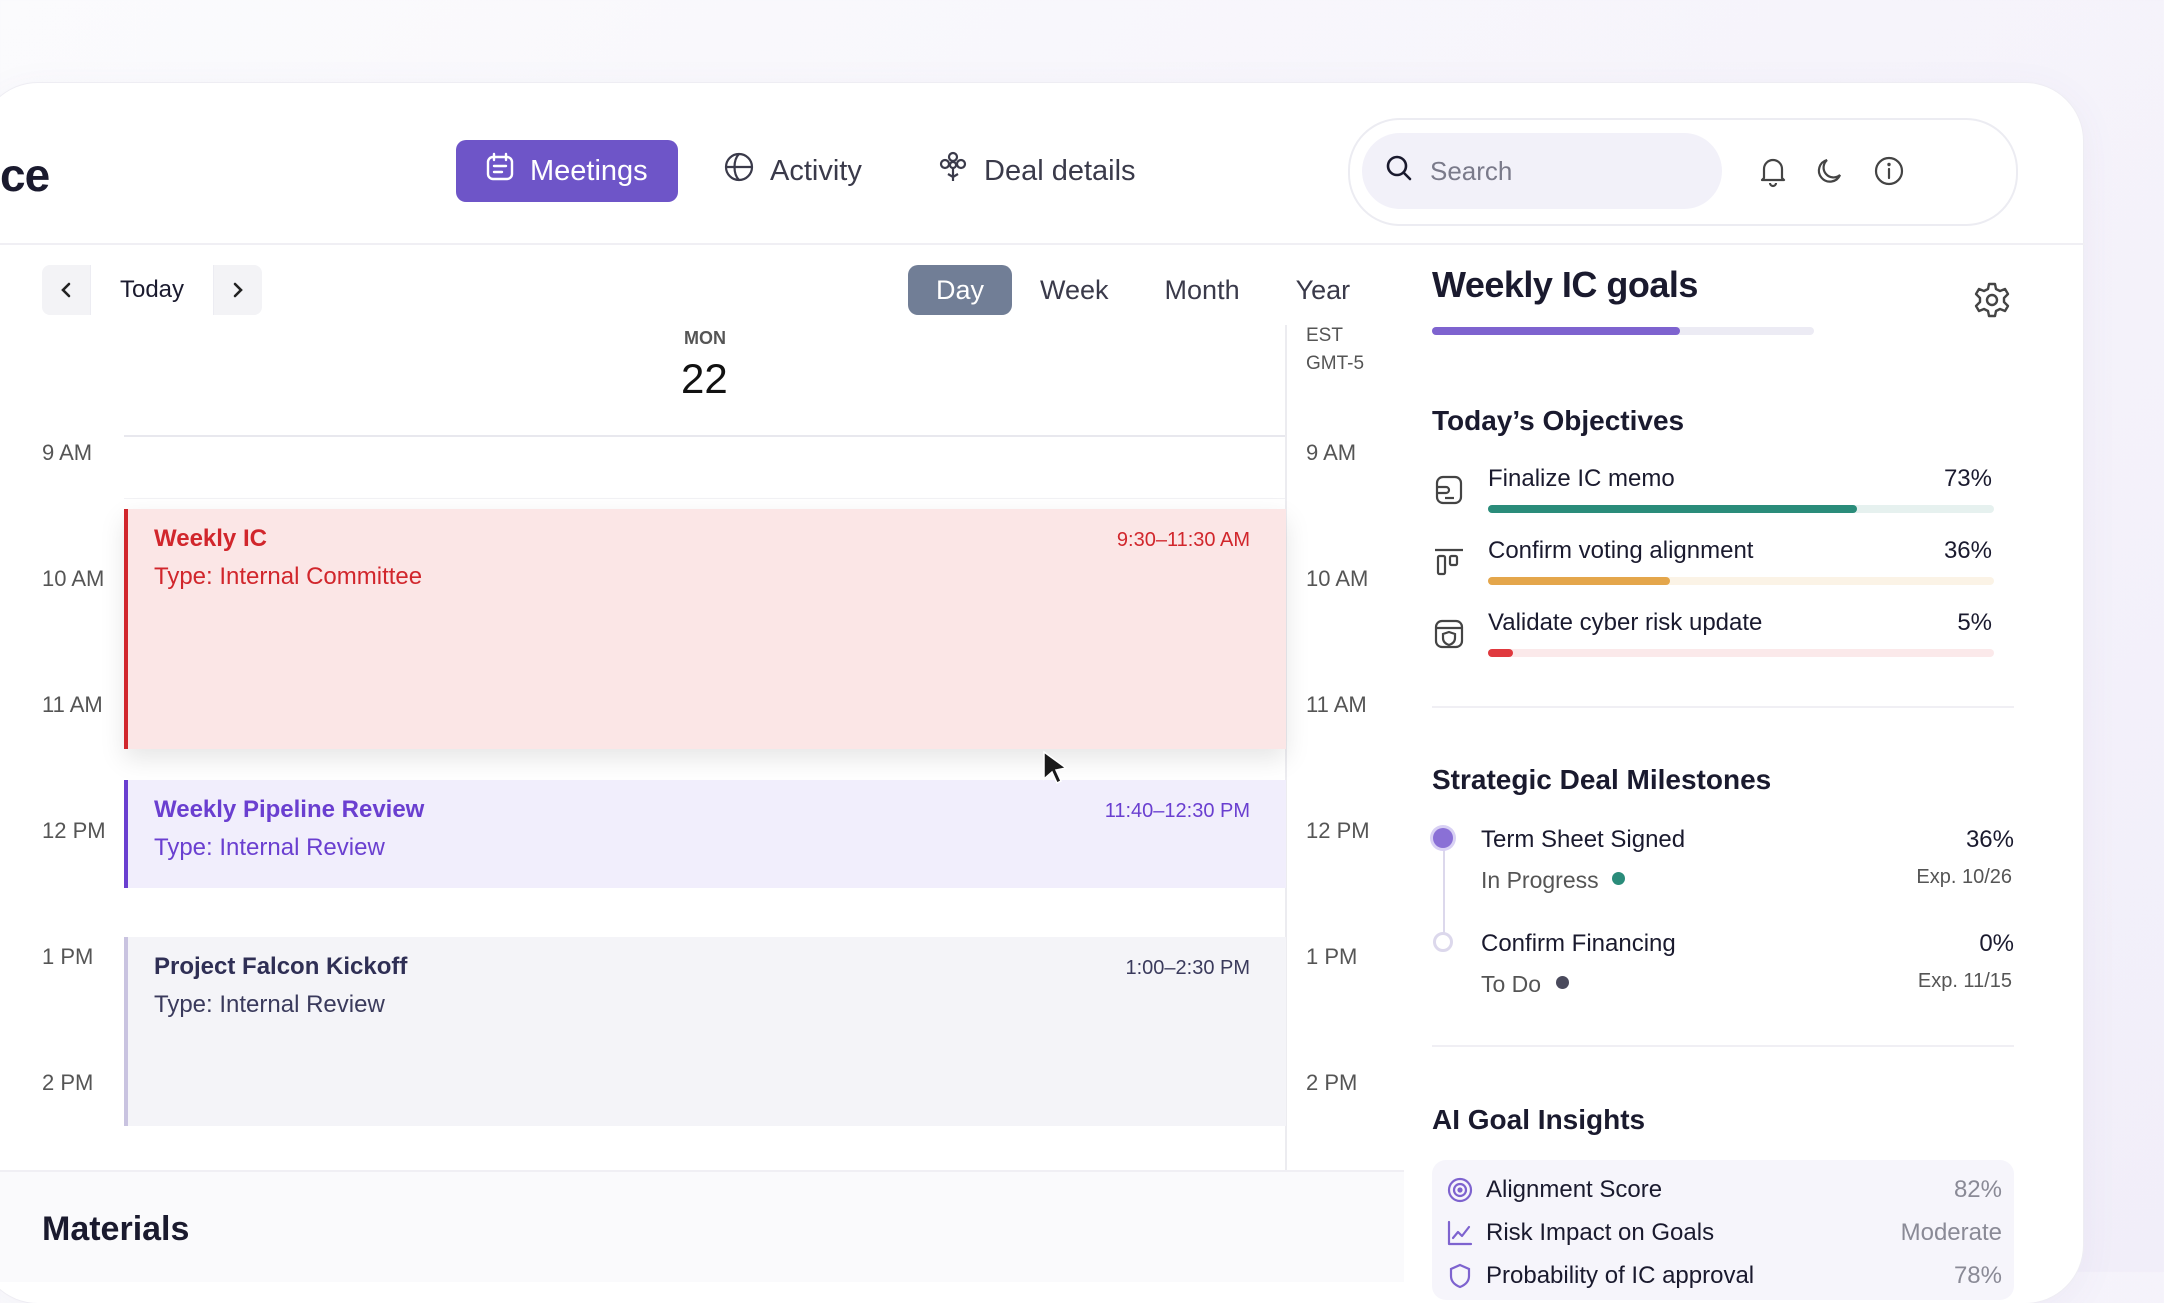 The width and height of the screenshot is (2164, 1303). I want to click on flower-icon, so click(953, 171).